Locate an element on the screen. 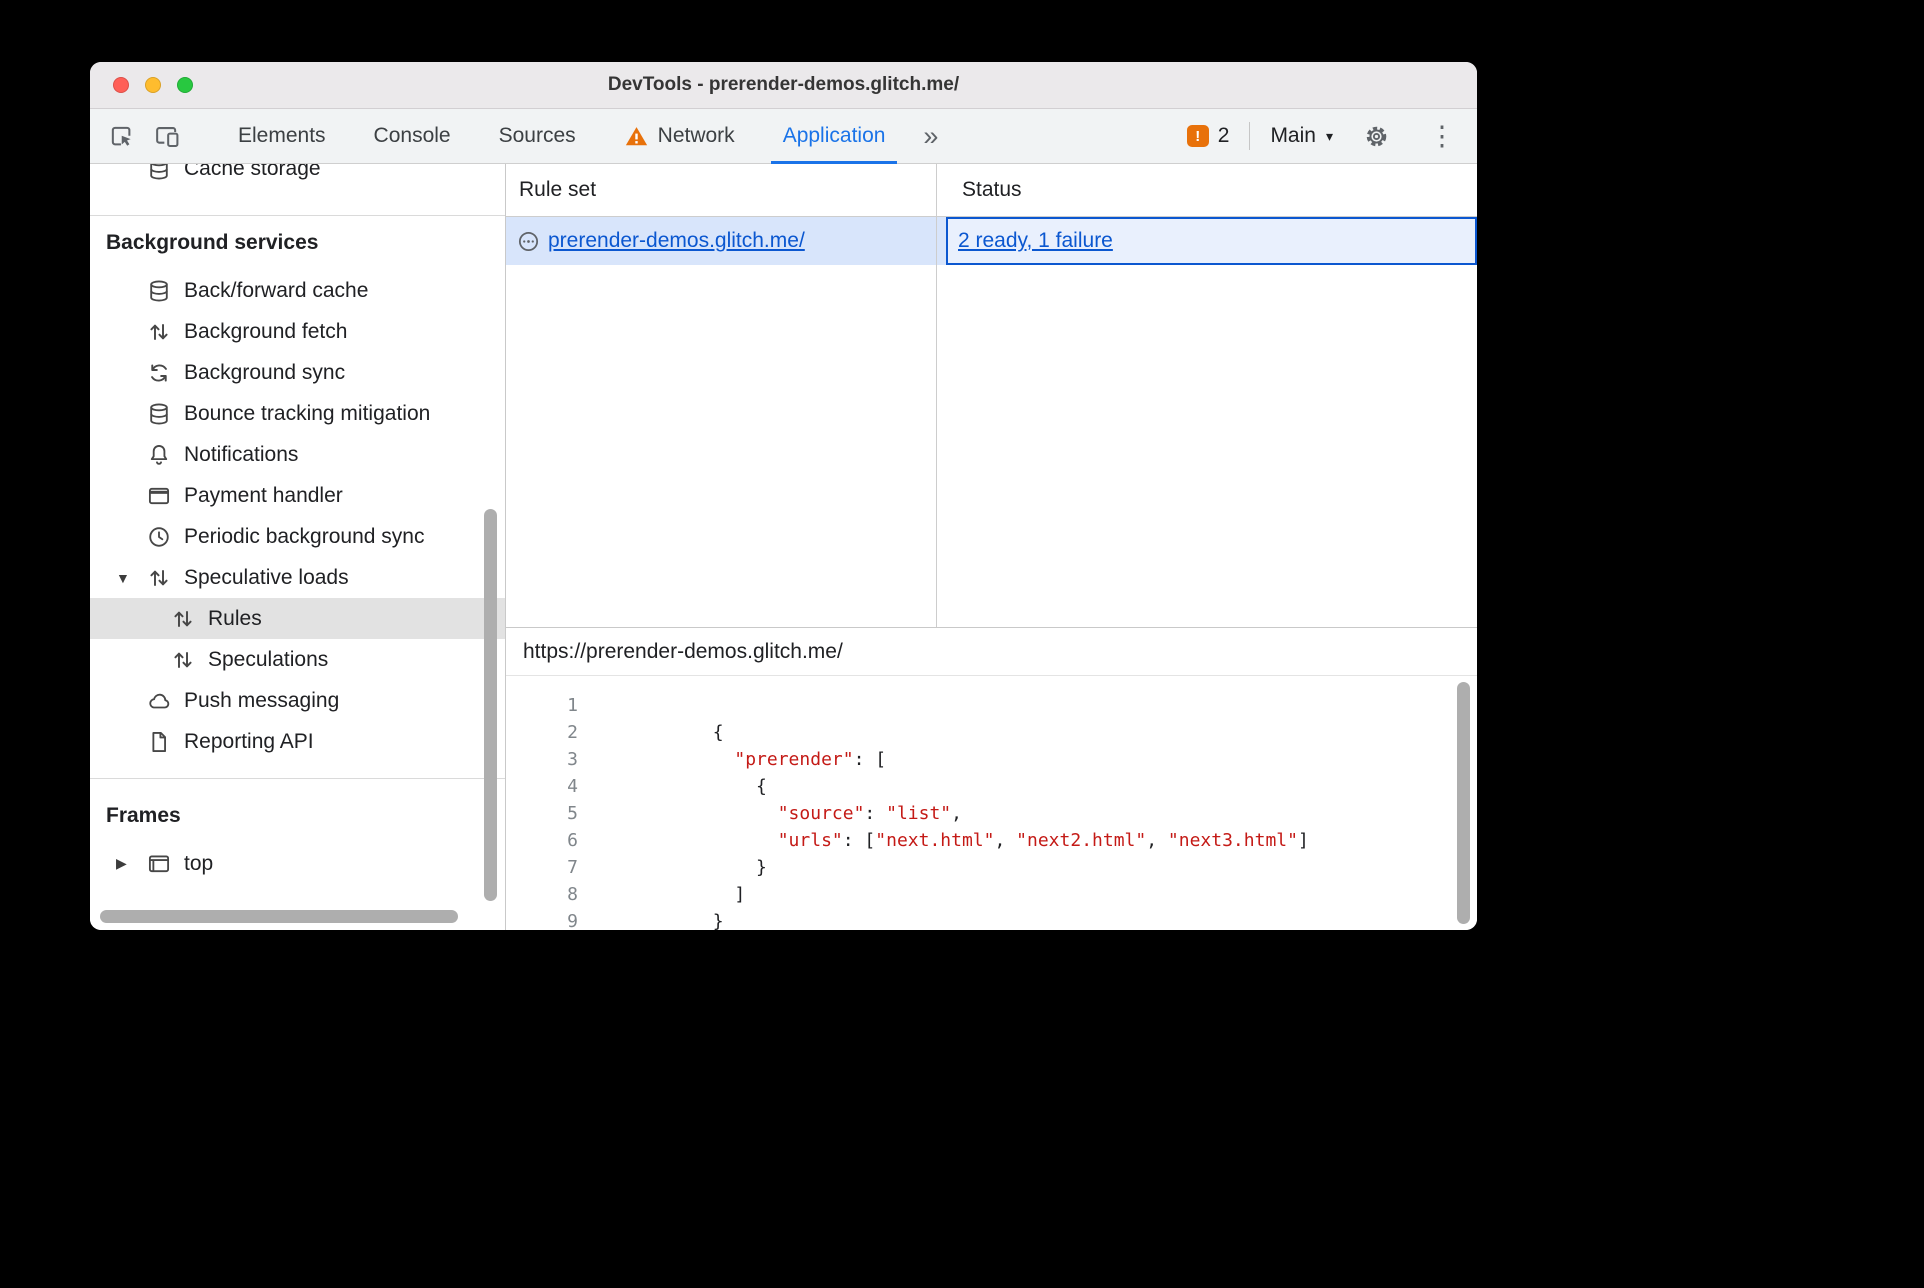 The width and height of the screenshot is (1924, 1288). warning-triangle-icon is located at coordinates (636, 135).